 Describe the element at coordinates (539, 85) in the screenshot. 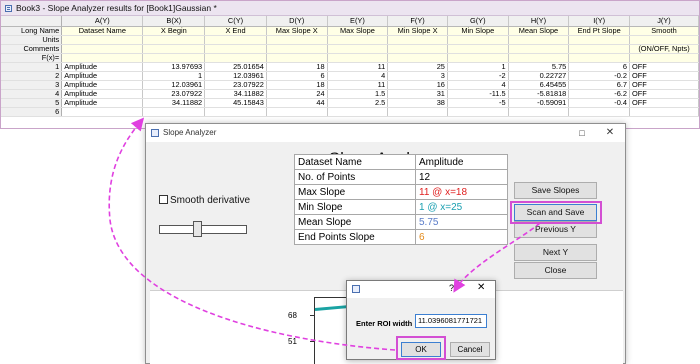

I see `table-cell: 6.45455` at that location.